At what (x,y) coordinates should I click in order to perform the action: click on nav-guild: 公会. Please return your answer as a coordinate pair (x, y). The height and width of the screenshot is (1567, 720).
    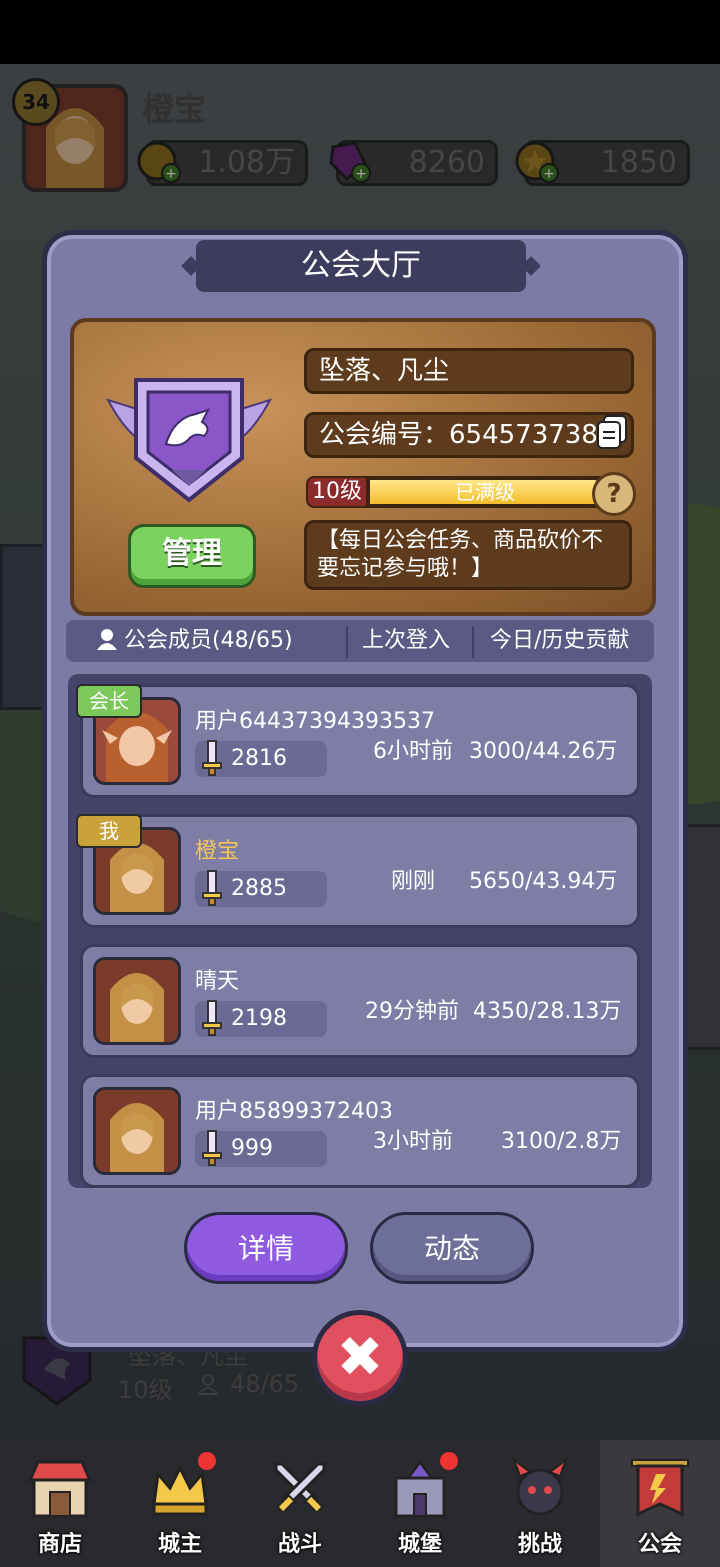
    Looking at the image, I should click on (660, 1503).